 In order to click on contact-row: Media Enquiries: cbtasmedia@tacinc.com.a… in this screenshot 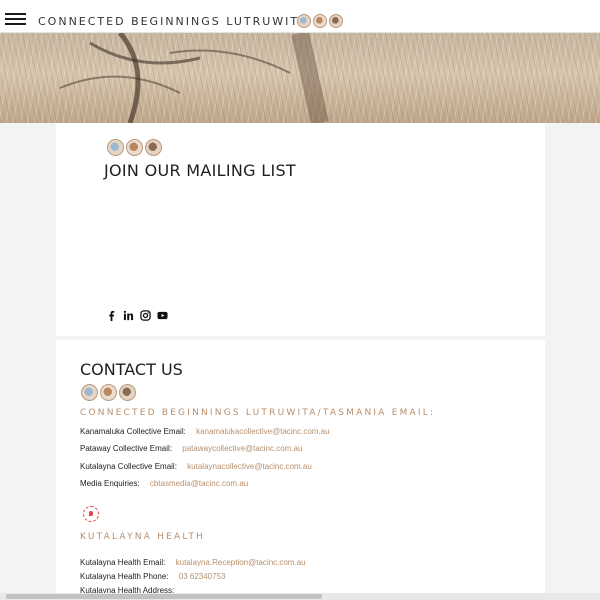, I will do `click(164, 483)`.